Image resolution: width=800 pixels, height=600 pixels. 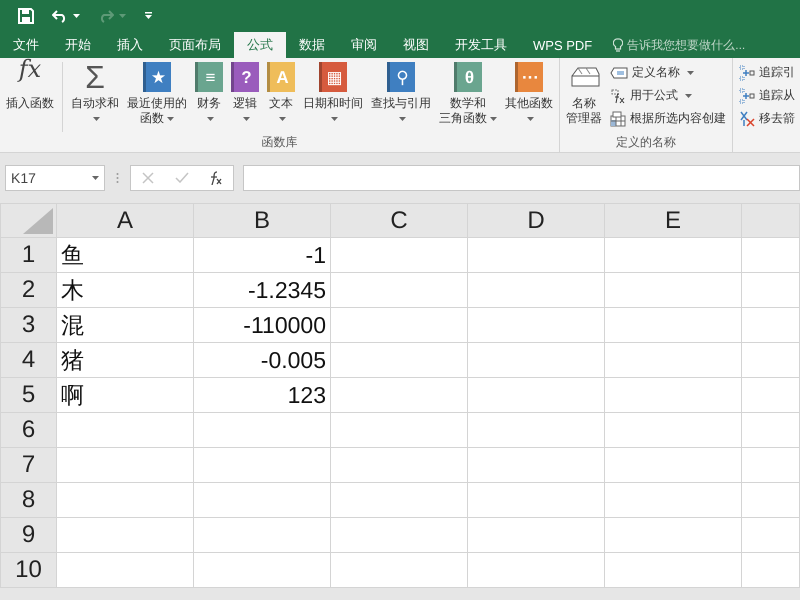 I want to click on save-button, so click(x=26, y=16).